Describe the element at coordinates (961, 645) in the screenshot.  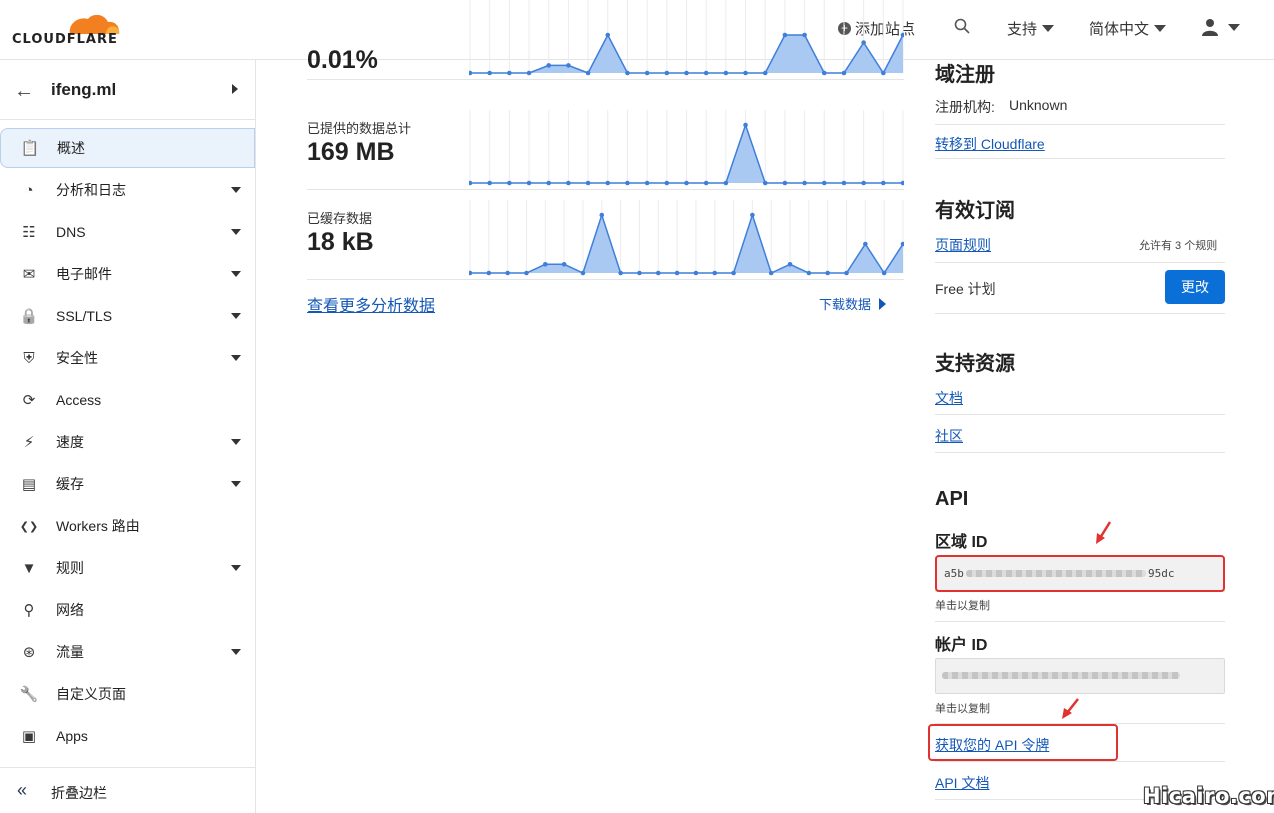
I see `account-id-label: 帐户 ID` at that location.